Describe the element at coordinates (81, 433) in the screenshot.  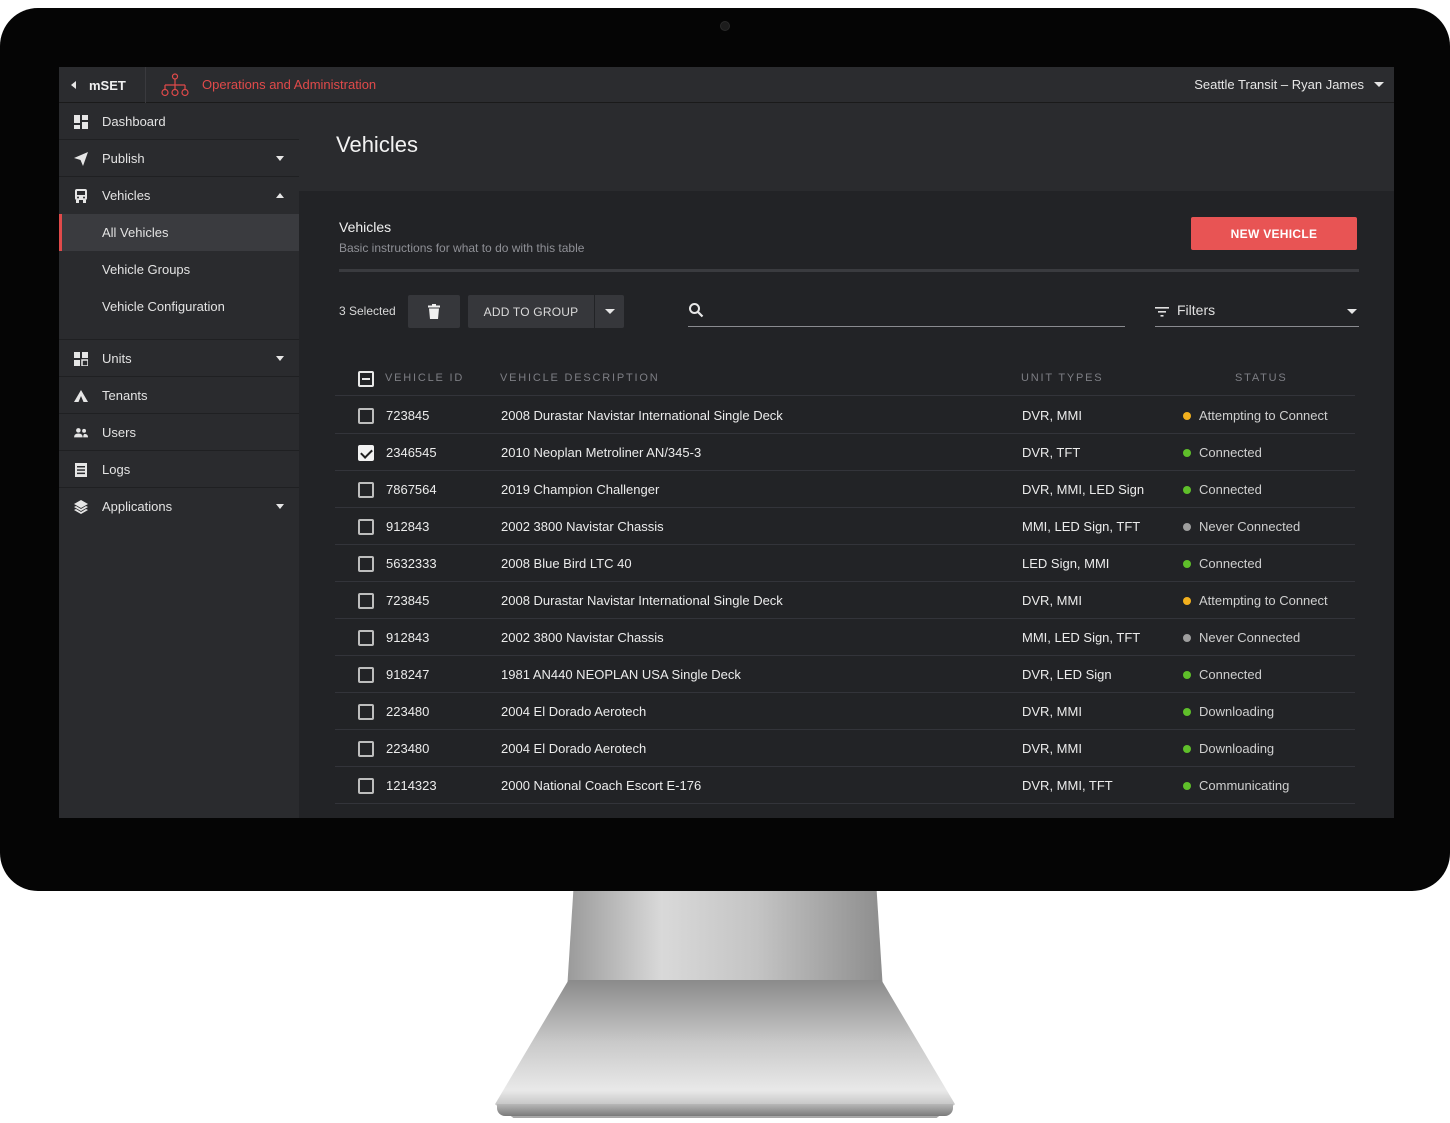
I see `users-icon` at that location.